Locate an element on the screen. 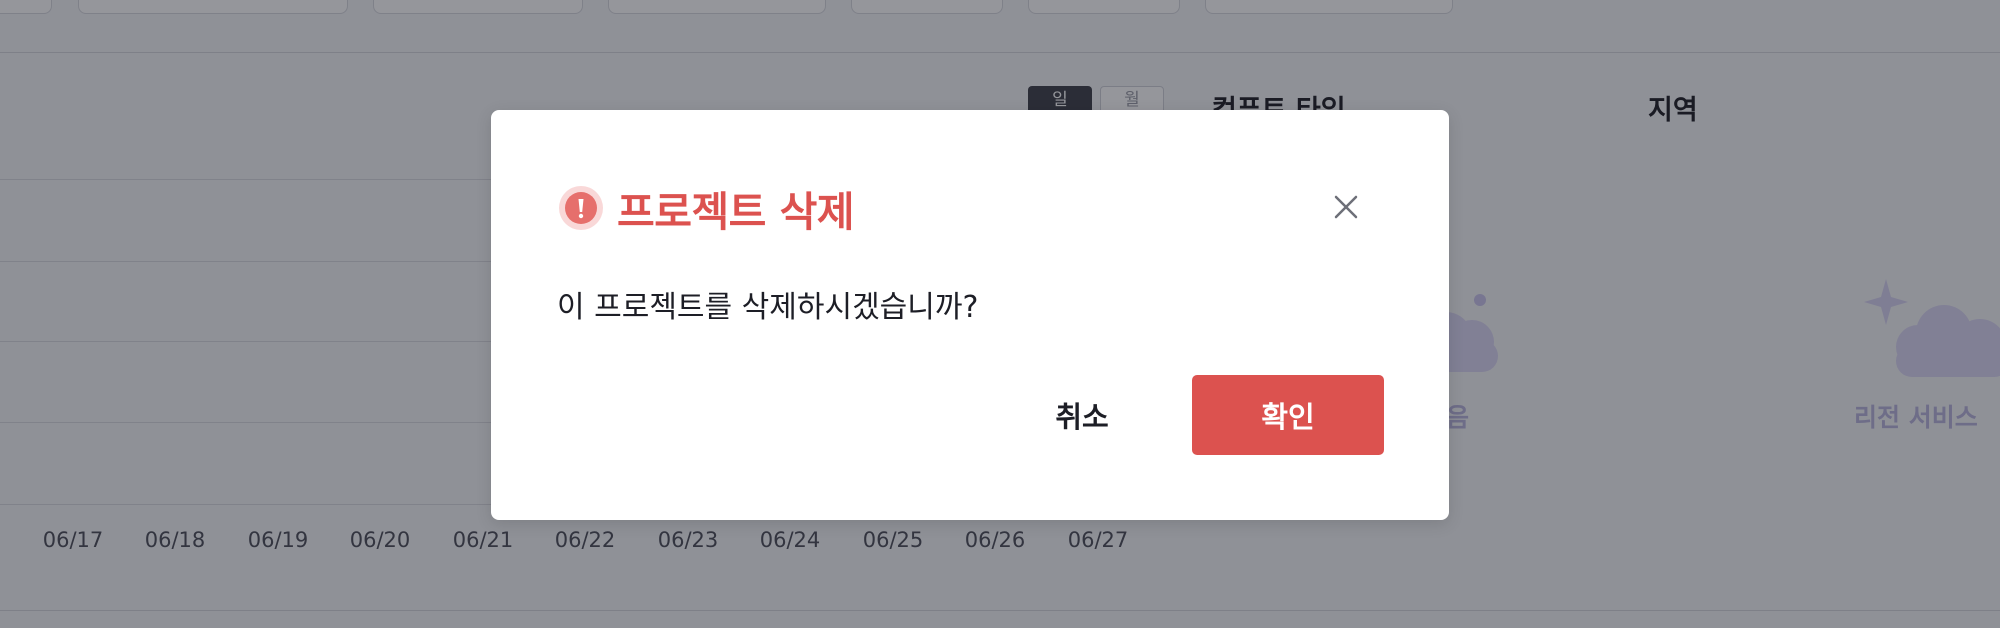  modal-header: 프로젝트 삭제 is located at coordinates (706, 208).